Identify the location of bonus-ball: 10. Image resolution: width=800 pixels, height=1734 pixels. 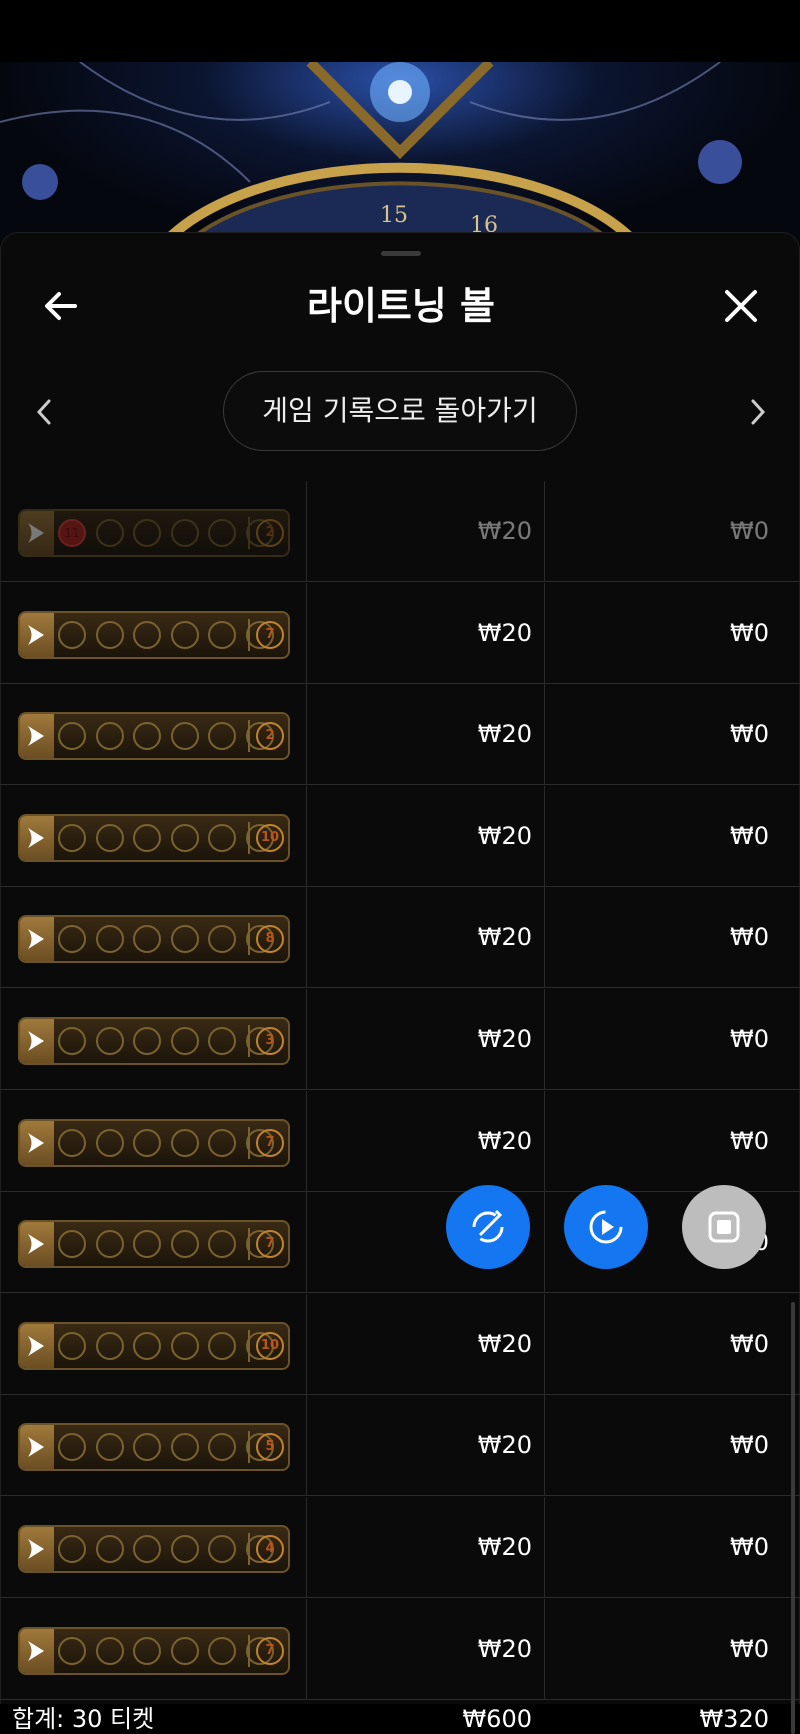
(270, 1346).